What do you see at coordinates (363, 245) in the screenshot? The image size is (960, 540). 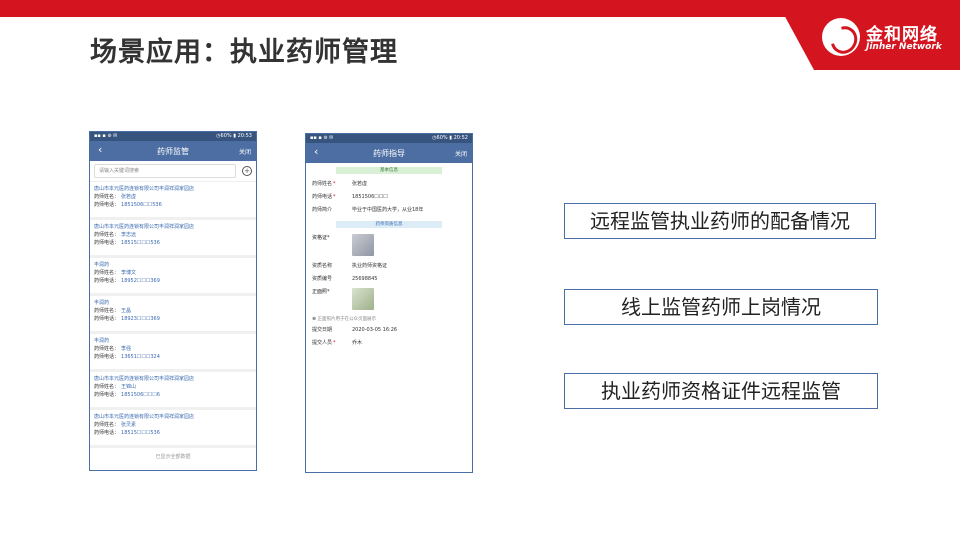 I see `cert-image-thumbnail` at bounding box center [363, 245].